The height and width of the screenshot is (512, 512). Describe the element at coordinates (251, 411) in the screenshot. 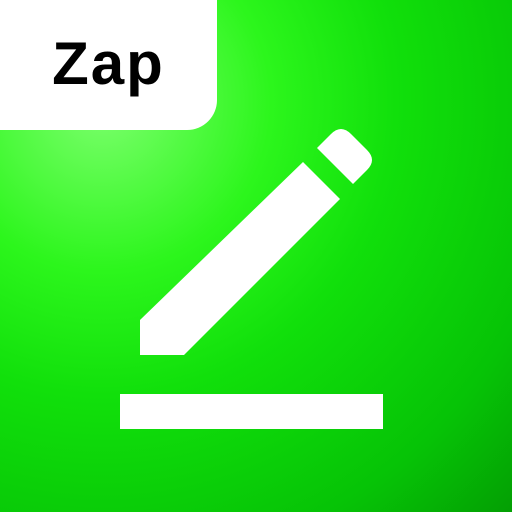

I see `underline-bar` at that location.